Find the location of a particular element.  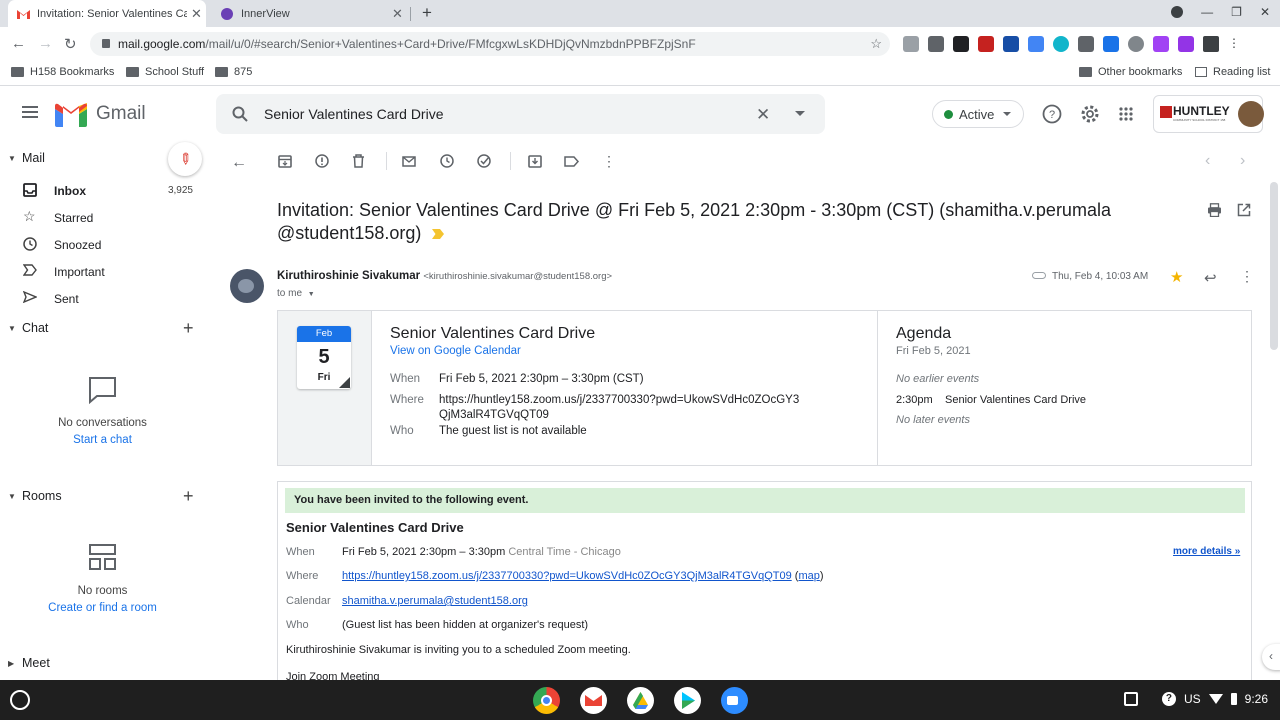

bookmark-folder: School Stuff is located at coordinates (165, 72).